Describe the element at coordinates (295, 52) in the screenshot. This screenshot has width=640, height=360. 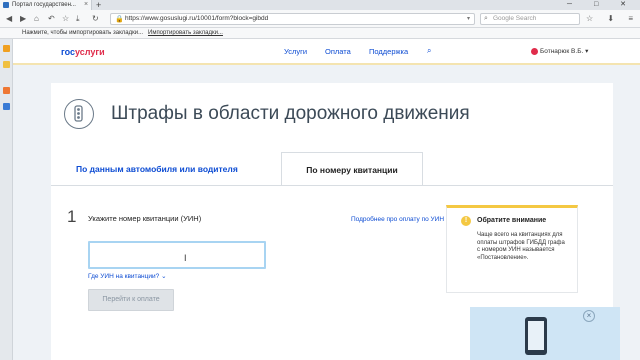
I see `nav-services: Услуги` at that location.